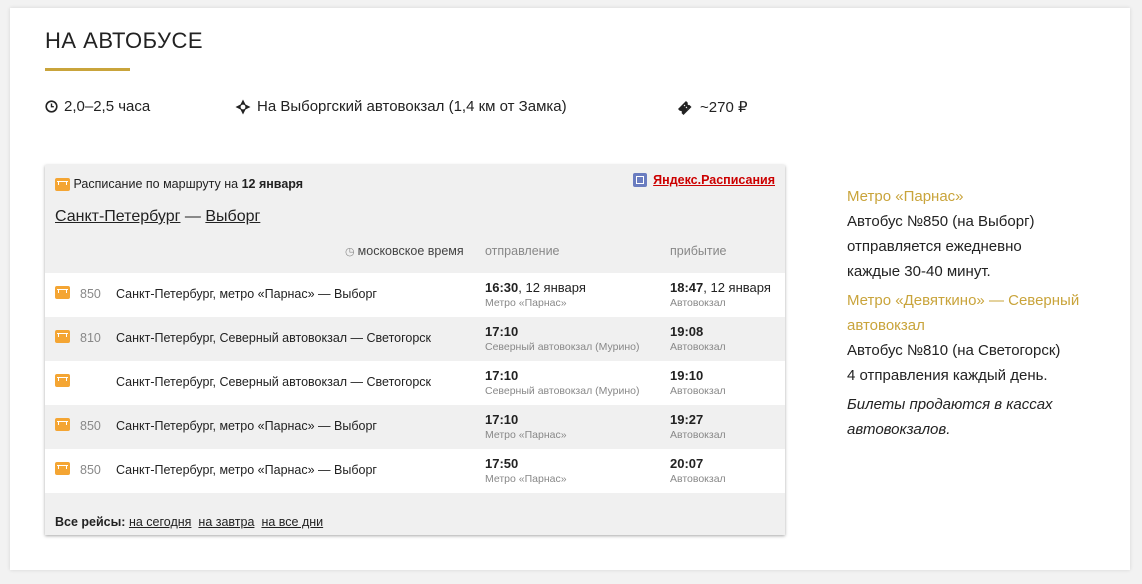 The image size is (1142, 584). I want to click on arrival-cell: 19:27 Автовокзал, so click(698, 426).